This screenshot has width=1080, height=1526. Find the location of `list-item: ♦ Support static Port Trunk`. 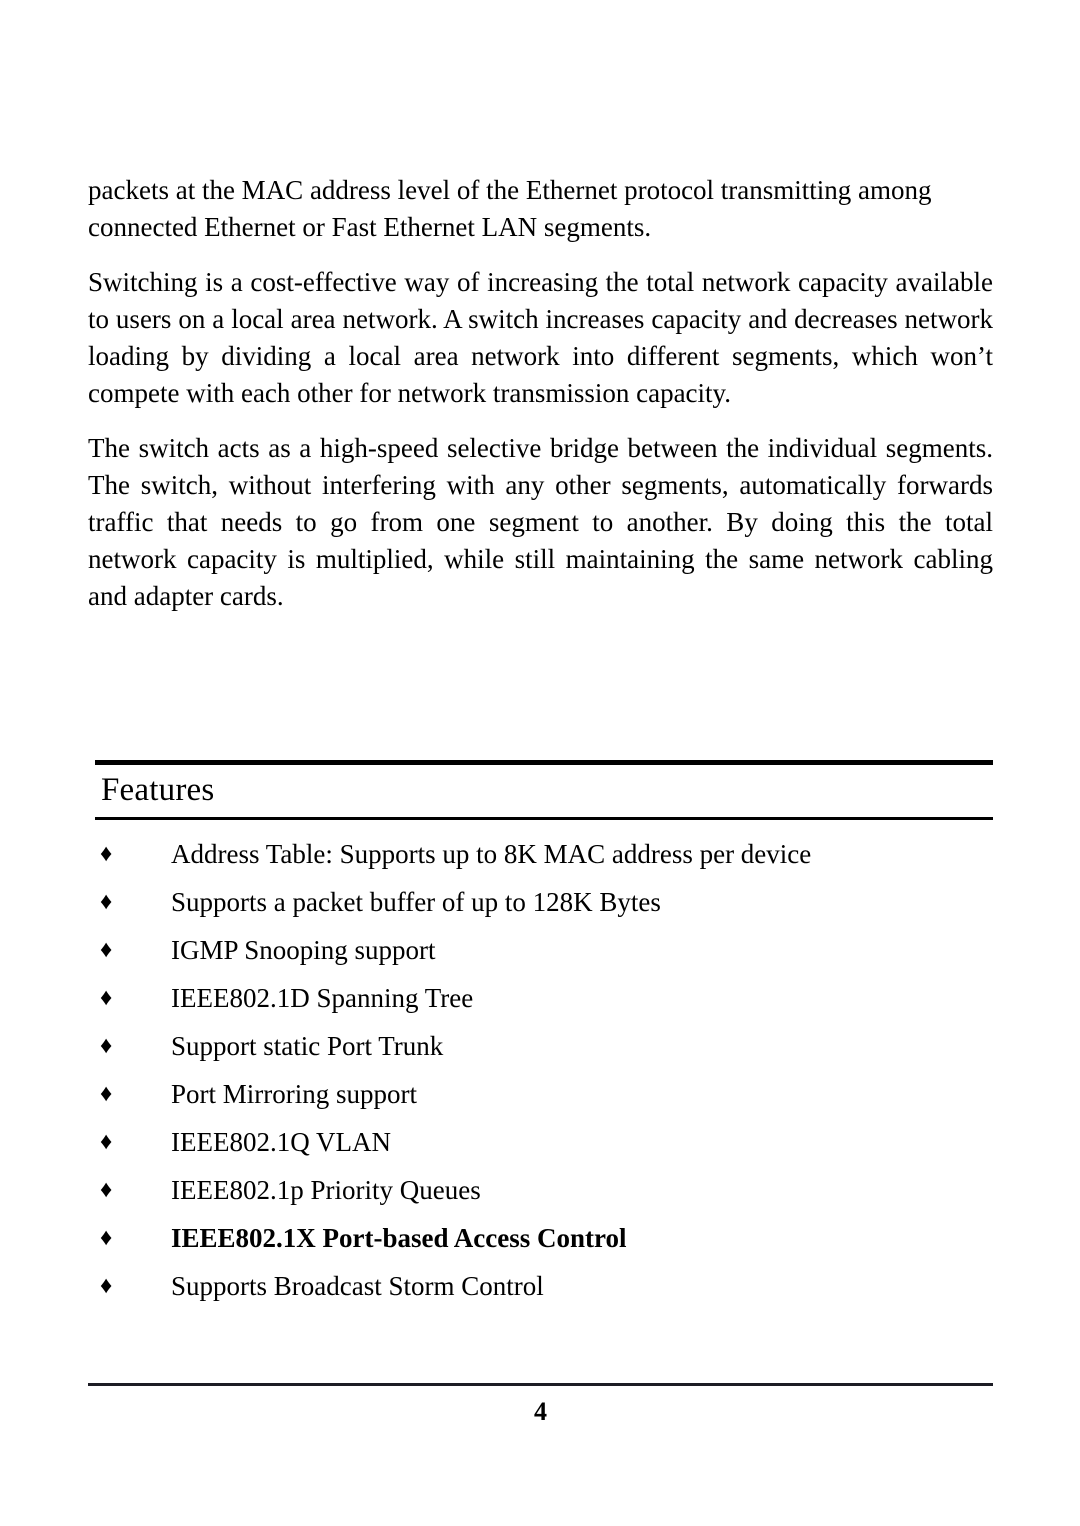

list-item: ♦ Support static Port Trunk is located at coordinates (544, 1046).